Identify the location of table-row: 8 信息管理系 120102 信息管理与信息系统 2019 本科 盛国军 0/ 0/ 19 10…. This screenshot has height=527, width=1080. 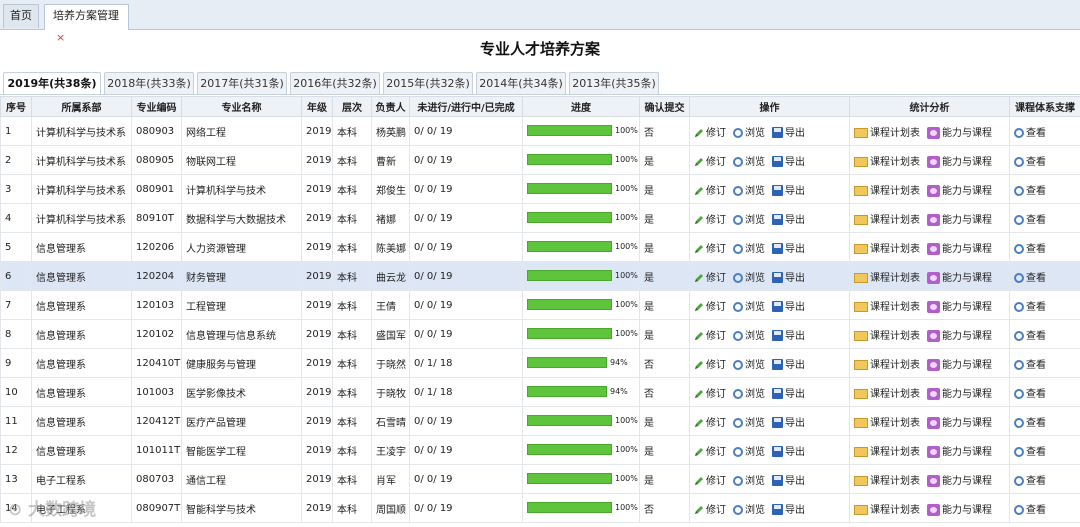
(540, 334).